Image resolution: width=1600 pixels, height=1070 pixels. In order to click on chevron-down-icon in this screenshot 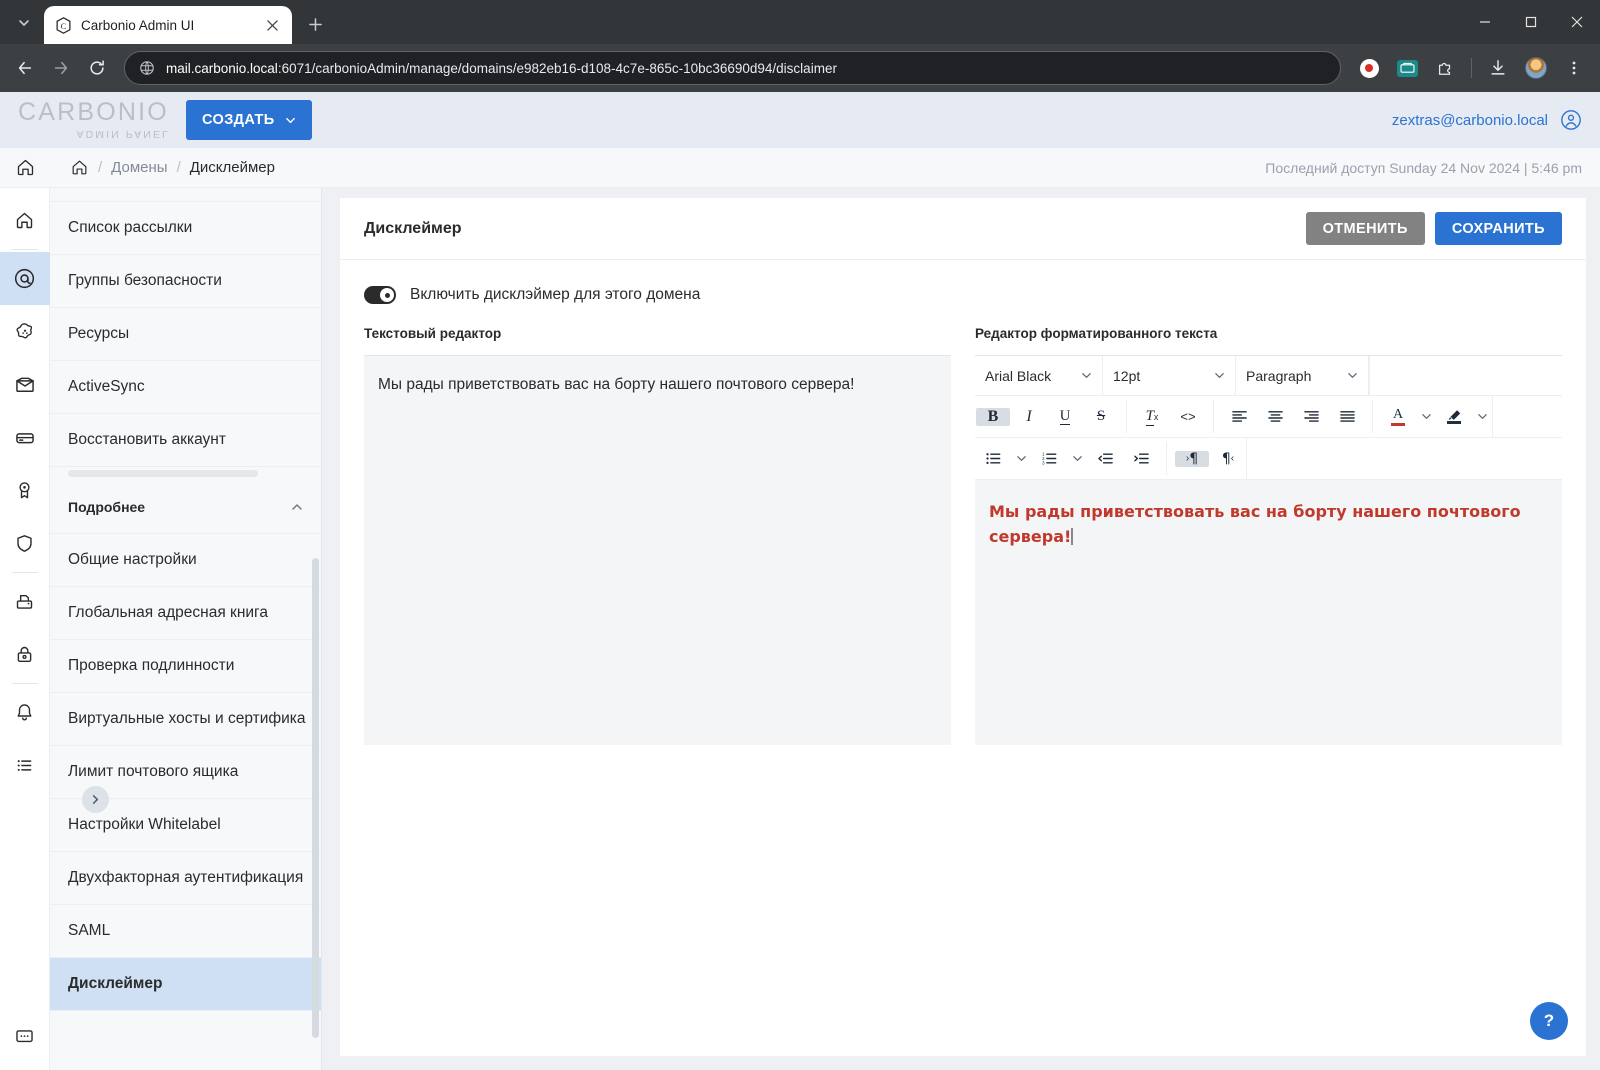, I will do `click(1219, 375)`.